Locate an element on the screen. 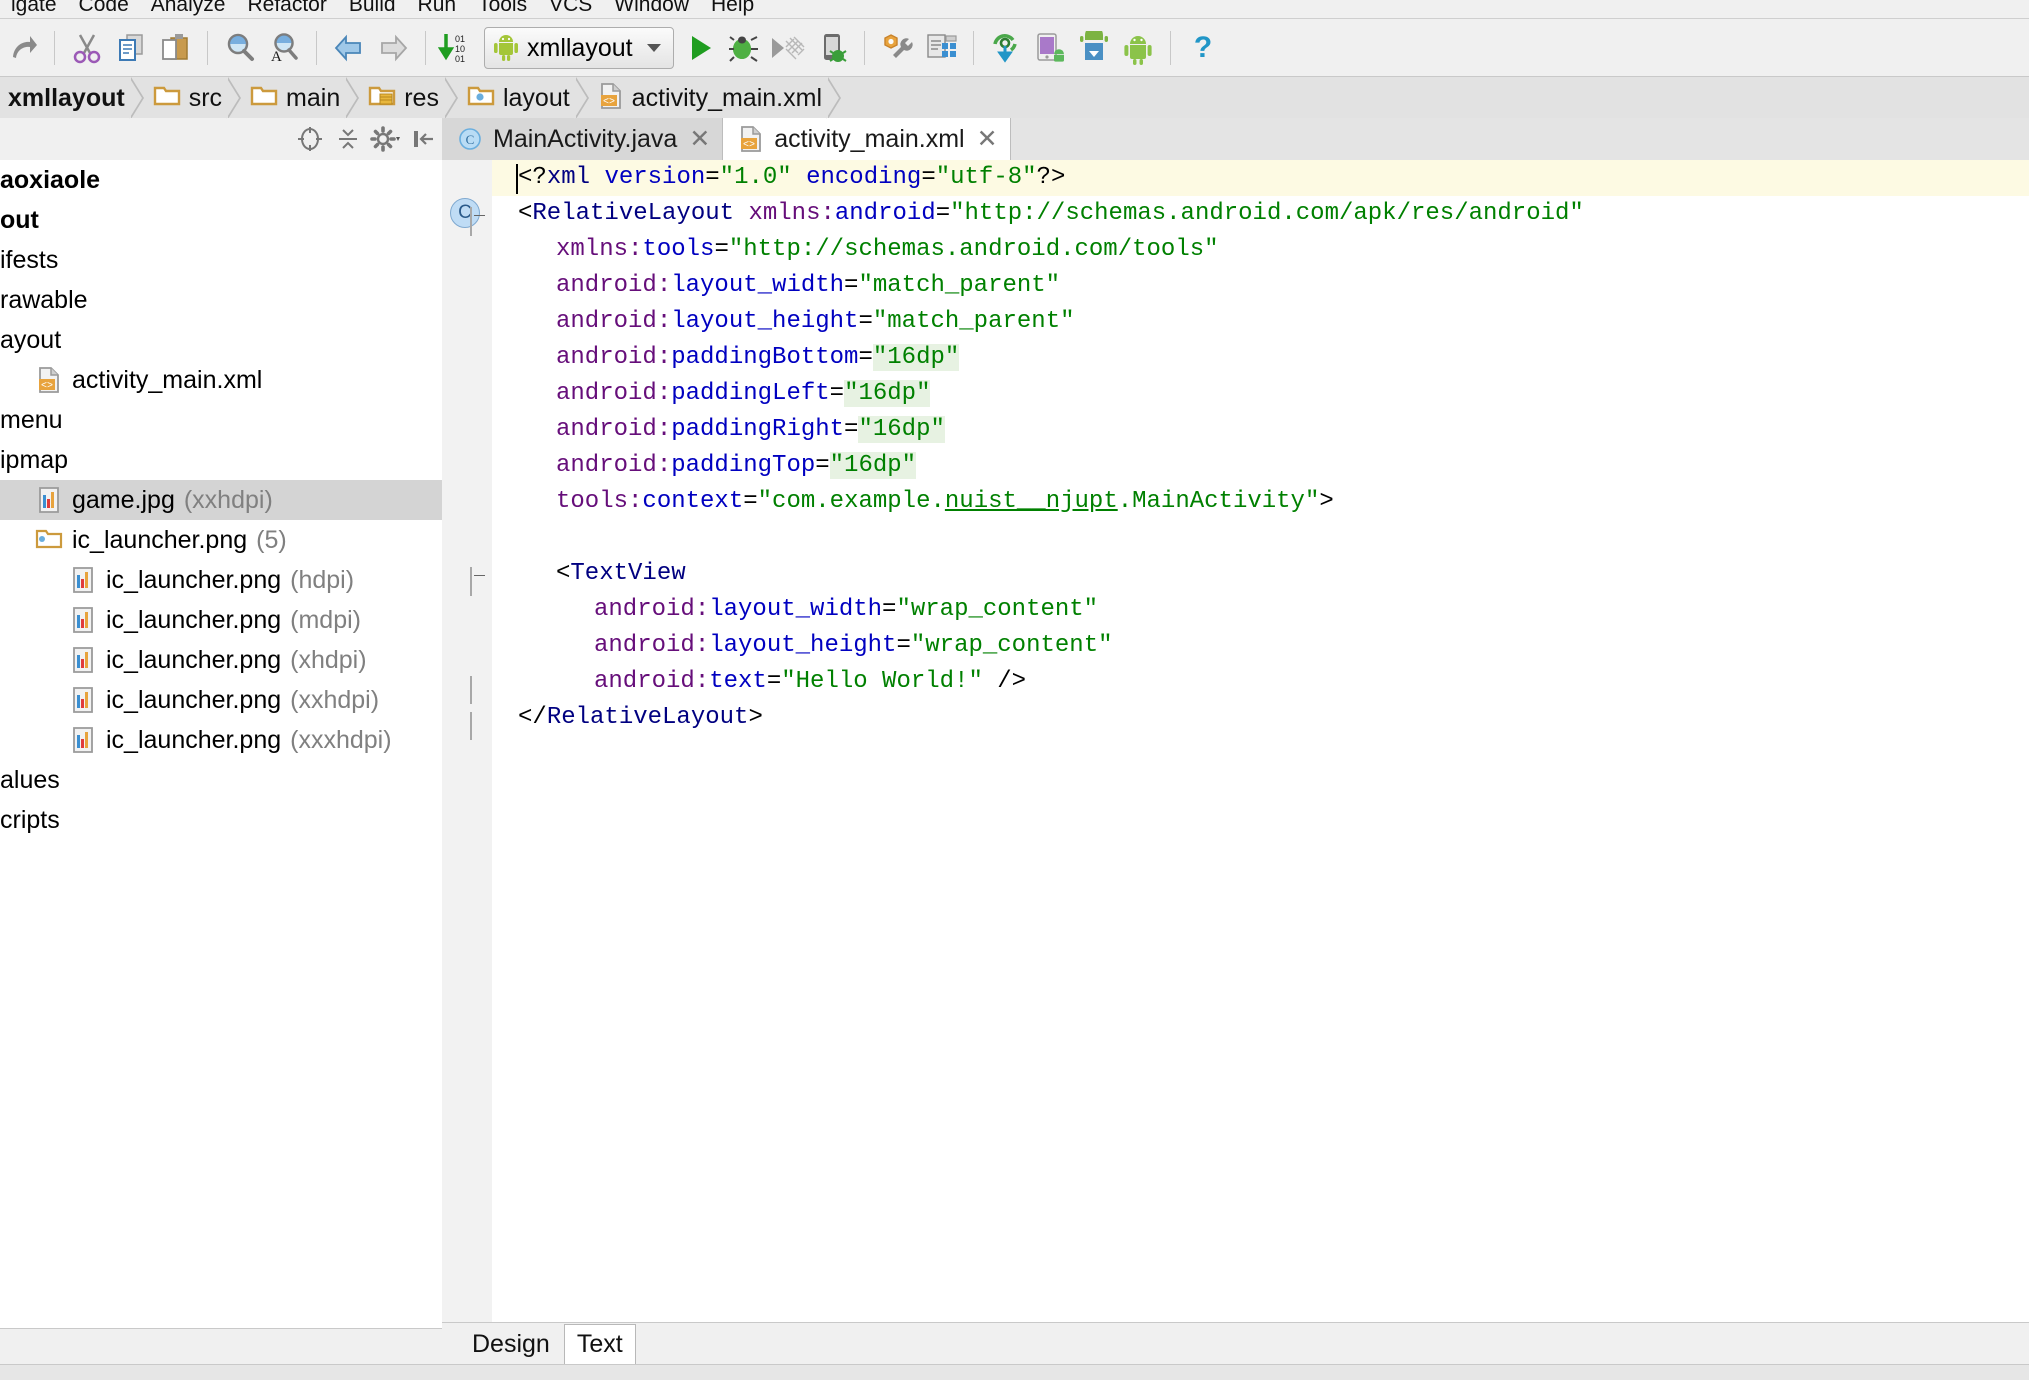 The width and height of the screenshot is (2029, 1380). tree-item-alues: alues is located at coordinates (221, 780).